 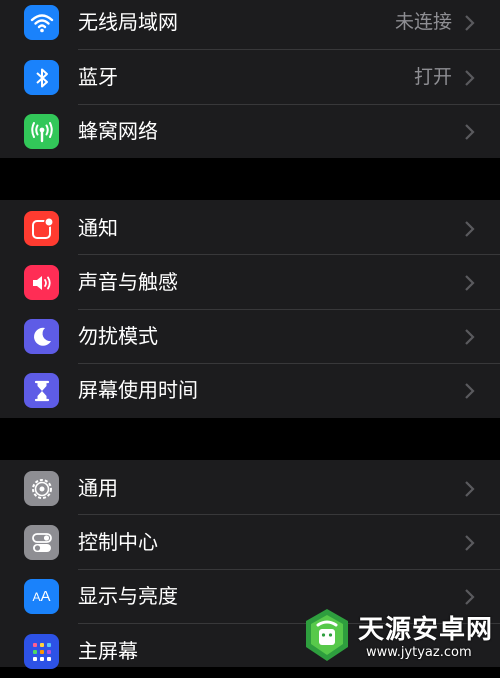 What do you see at coordinates (128, 22) in the screenshot?
I see `wifi-label: 无线局域网` at bounding box center [128, 22].